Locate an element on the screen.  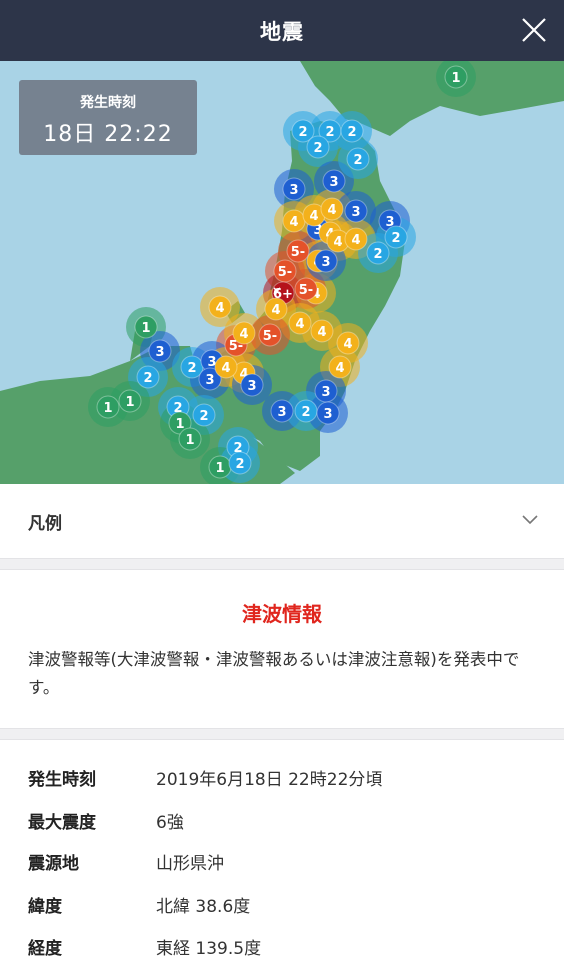
detail-row-time: 発生時刻 2019年6月18日 22時22分頃 is located at coordinates (205, 777).